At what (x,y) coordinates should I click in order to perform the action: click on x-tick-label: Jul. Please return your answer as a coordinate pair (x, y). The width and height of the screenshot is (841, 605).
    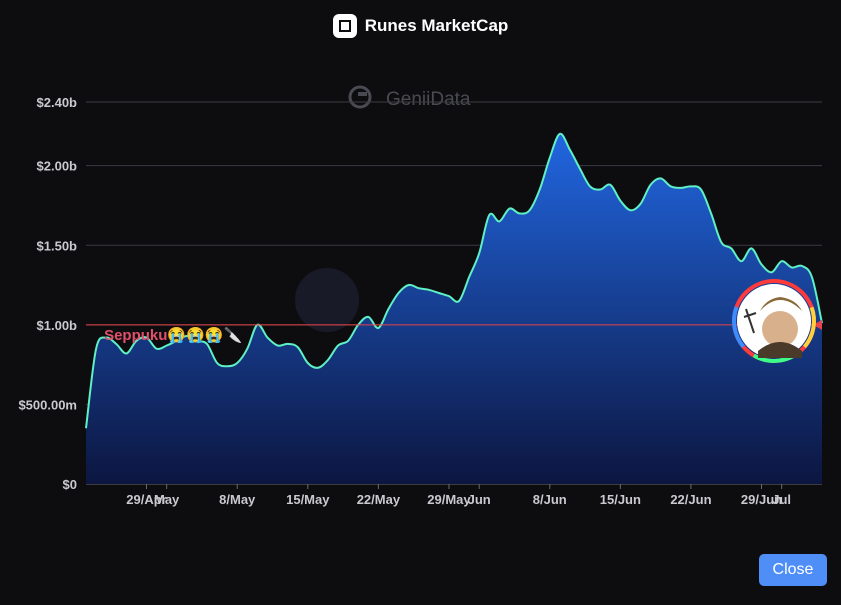
    Looking at the image, I should click on (781, 499).